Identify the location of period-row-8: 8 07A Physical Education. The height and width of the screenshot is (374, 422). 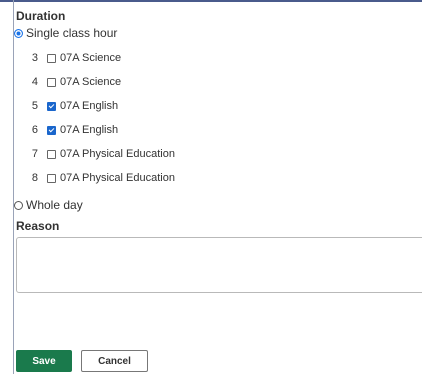
(219, 178).